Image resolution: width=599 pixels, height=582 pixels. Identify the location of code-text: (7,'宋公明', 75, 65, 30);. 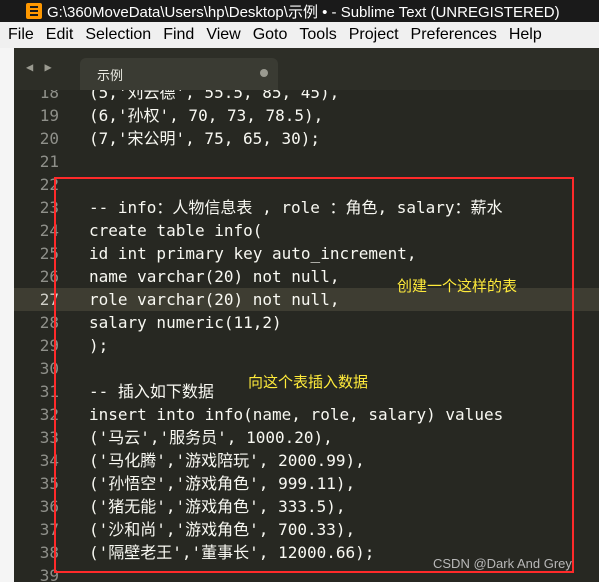
(205, 138).